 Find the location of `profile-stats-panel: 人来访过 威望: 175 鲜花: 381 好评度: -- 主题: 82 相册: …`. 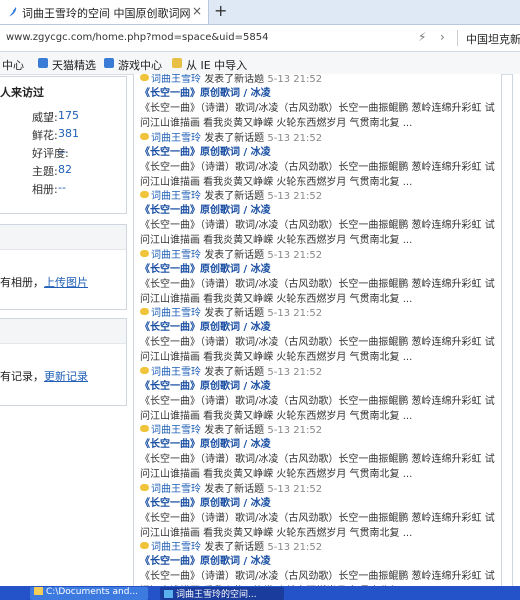

profile-stats-panel: 人来访过 威望: 175 鲜花: 381 好评度: -- 主题: 82 相册: … is located at coordinates (63, 145).